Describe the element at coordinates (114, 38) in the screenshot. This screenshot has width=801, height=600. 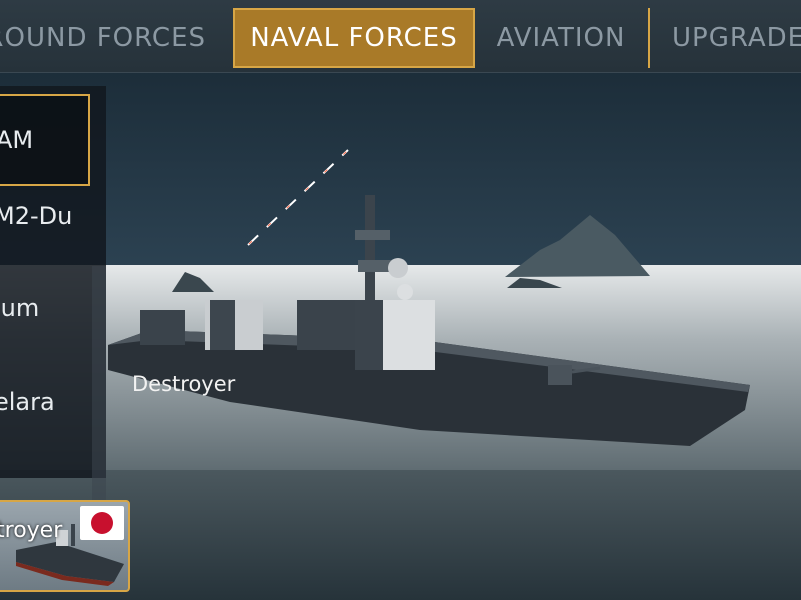
I see `tab-ground-forces: GROUND FORCES` at that location.